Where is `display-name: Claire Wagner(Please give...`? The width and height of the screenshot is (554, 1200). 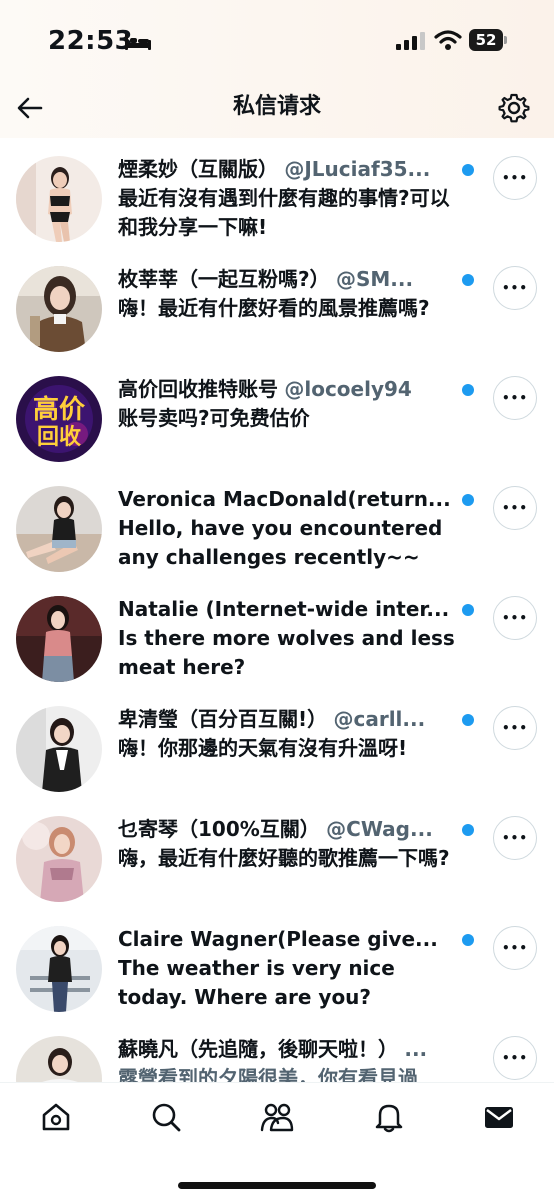 display-name: Claire Wagner(Please give... is located at coordinates (278, 939).